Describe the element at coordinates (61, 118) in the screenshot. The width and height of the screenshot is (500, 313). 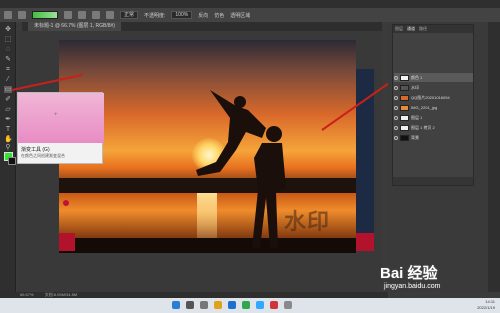
I see `tooltip-preview: +` at that location.